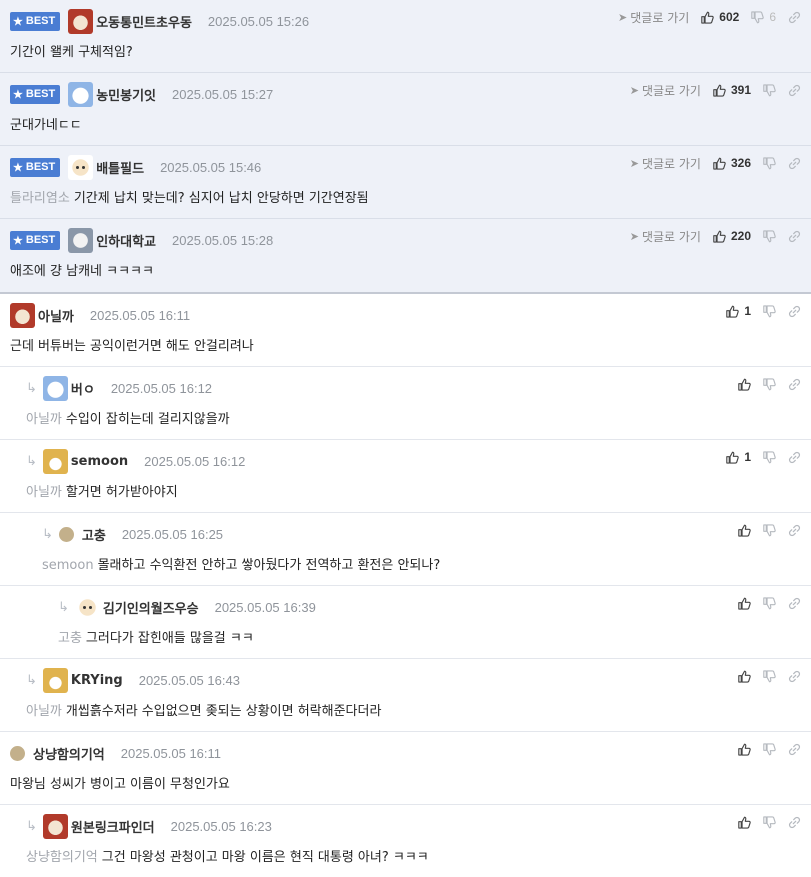  What do you see at coordinates (732, 163) in the screenshot?
I see `upvote-button: 326` at bounding box center [732, 163].